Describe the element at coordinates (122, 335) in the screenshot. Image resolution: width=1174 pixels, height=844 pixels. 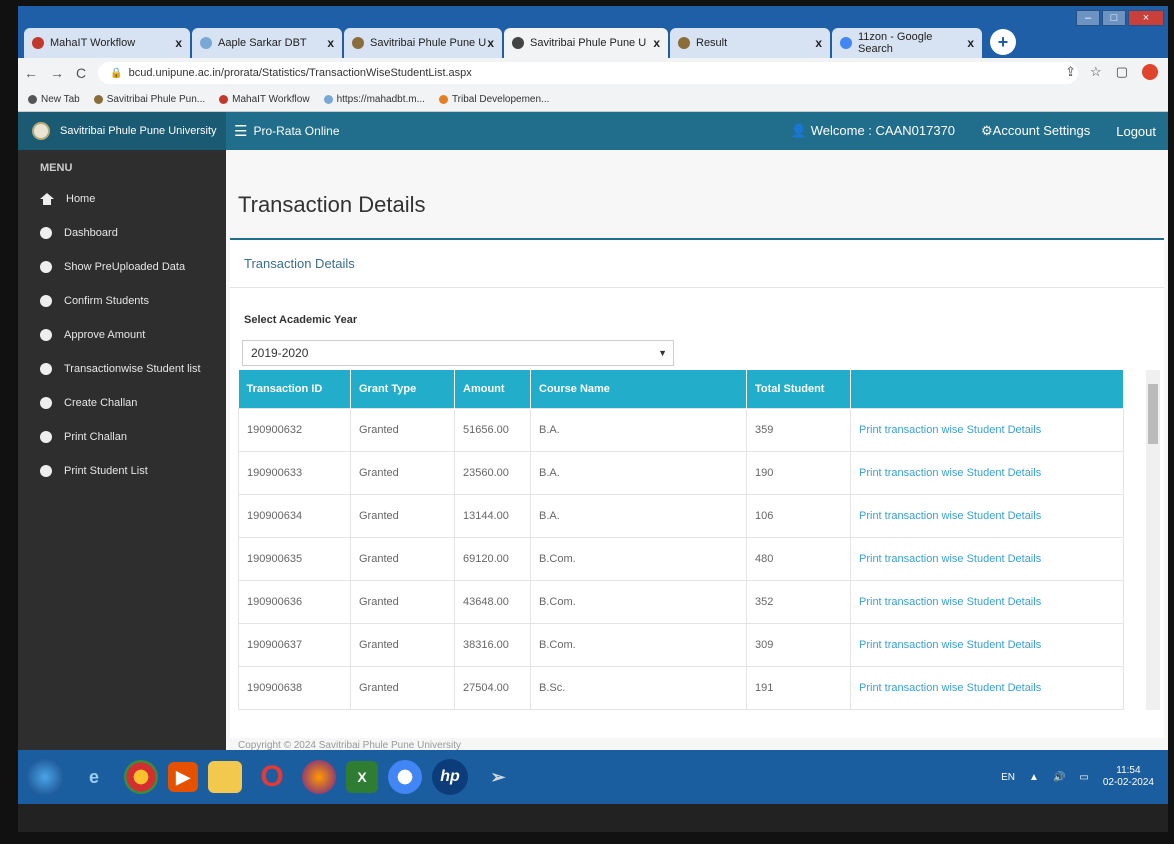
I see `sidebar-item-approve-amount: Approve Amount` at that location.